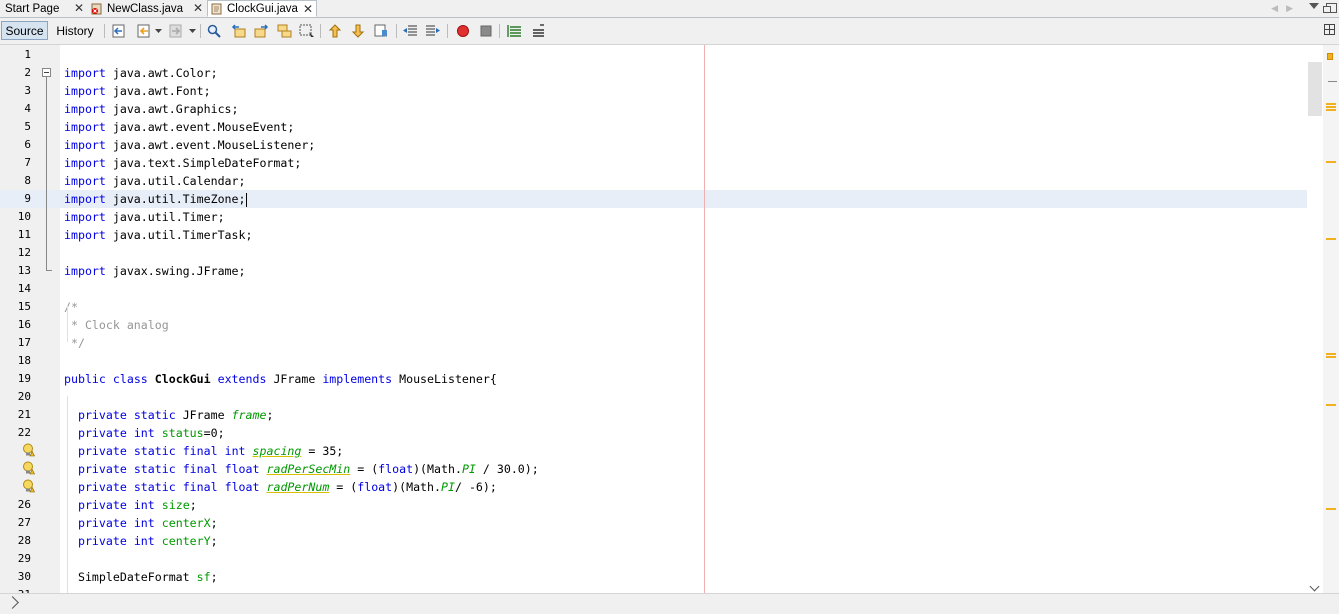 The width and height of the screenshot is (1339, 614). Describe the element at coordinates (192, 31) in the screenshot. I see `forward-dropdown-icon` at that location.